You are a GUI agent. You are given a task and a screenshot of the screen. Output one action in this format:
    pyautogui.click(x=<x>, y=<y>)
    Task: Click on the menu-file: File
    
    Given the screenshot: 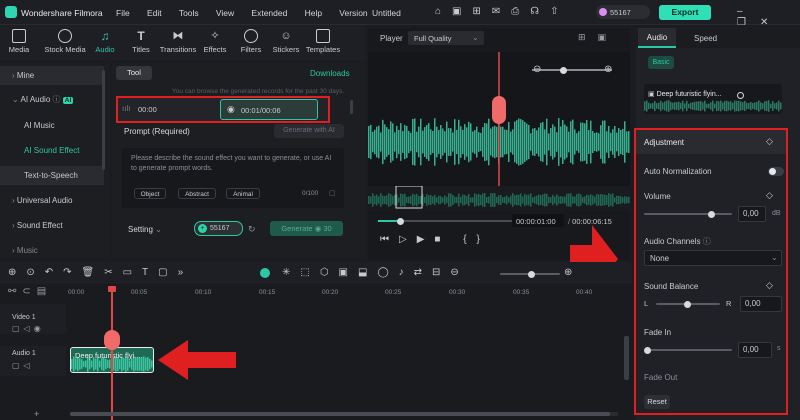 What is the action you would take?
    pyautogui.click(x=123, y=13)
    